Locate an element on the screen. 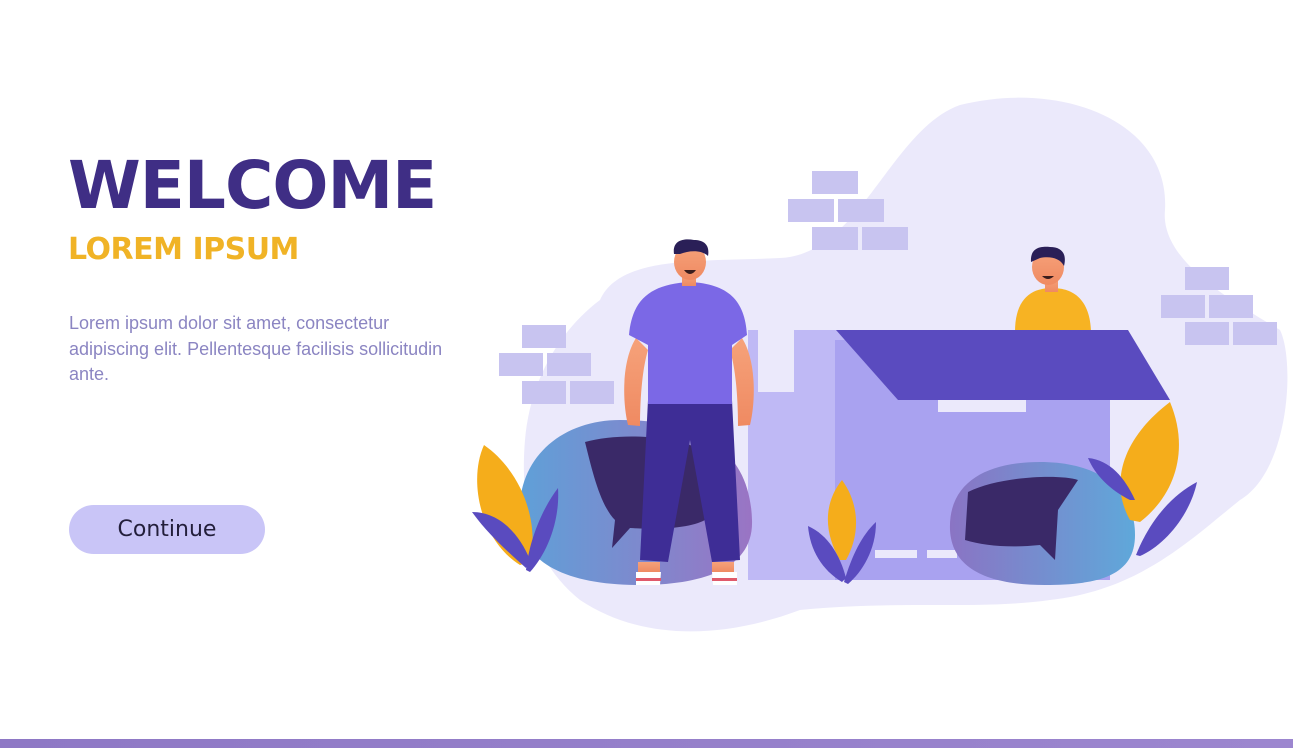 The image size is (1293, 748). bottom-accent-bar is located at coordinates (646, 743).